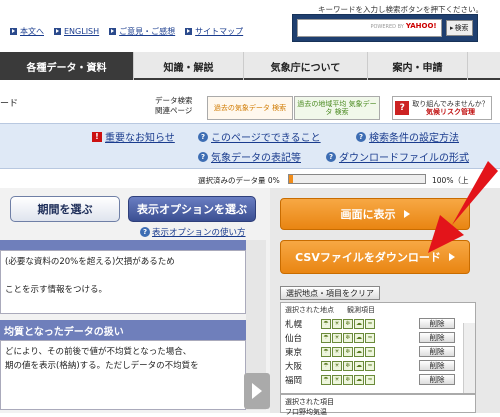 This screenshot has height=417, width=500. Describe the element at coordinates (219, 31) in the screenshot. I see `top-link-sitemap-label: サイトマップ` at that location.